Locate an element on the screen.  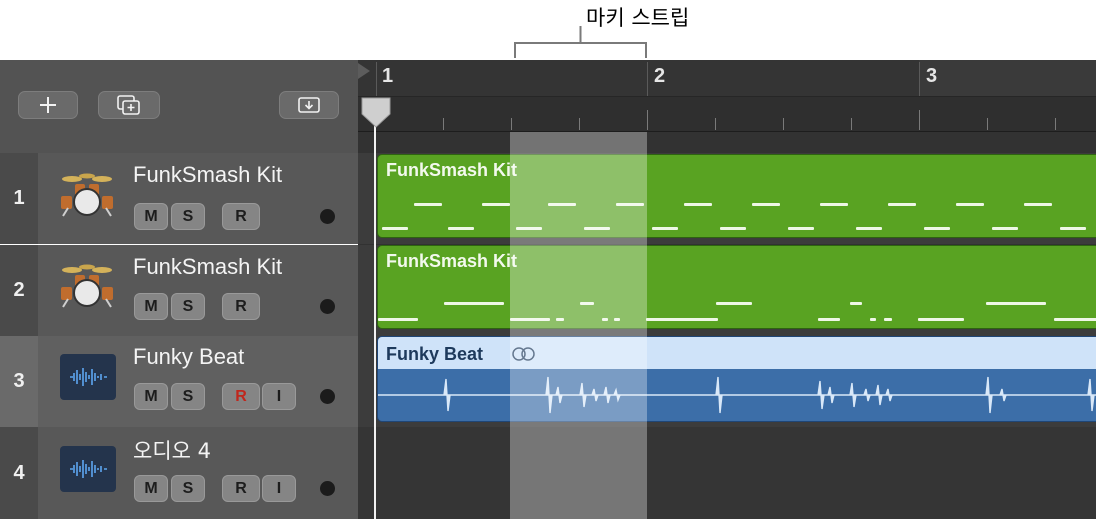
playhead-line is located at coordinates (375, 309).